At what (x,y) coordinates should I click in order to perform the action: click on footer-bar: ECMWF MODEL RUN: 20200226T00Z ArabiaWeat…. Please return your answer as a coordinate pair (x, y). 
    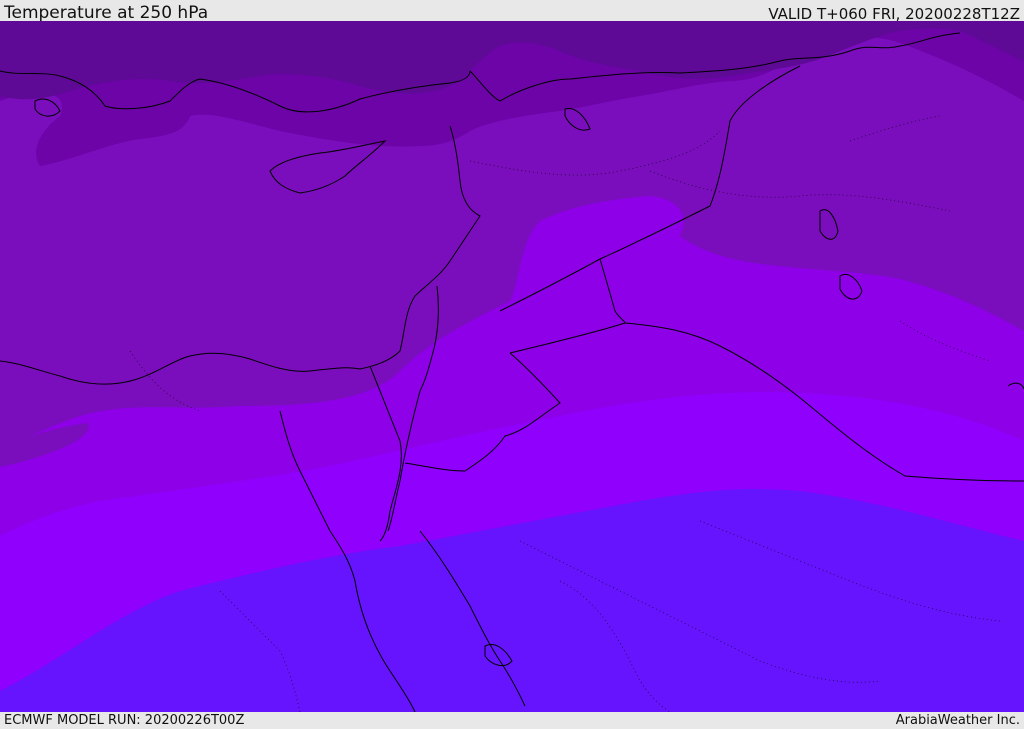
    Looking at the image, I should click on (512, 720).